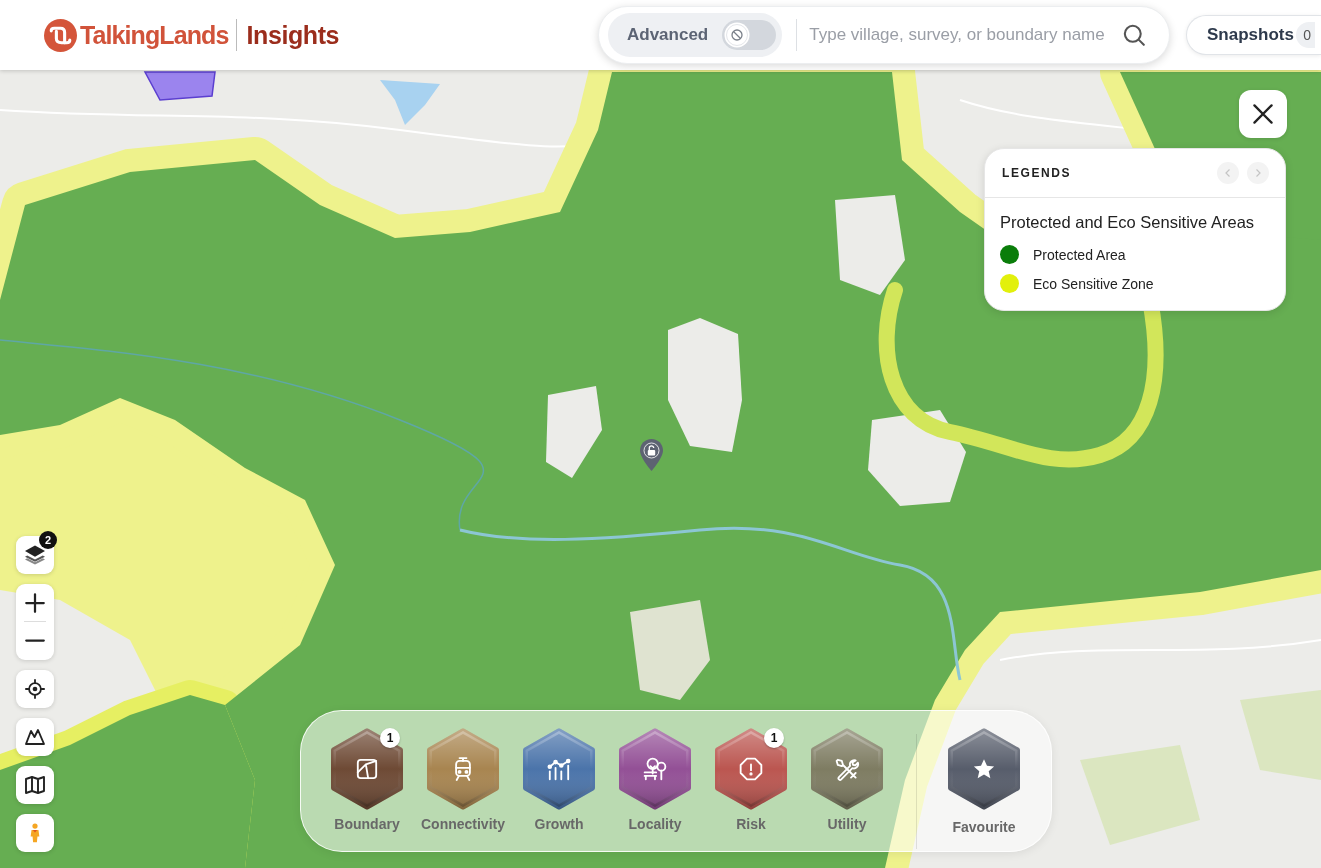 This screenshot has height=868, width=1321. I want to click on category-button: Utility, so click(847, 780).